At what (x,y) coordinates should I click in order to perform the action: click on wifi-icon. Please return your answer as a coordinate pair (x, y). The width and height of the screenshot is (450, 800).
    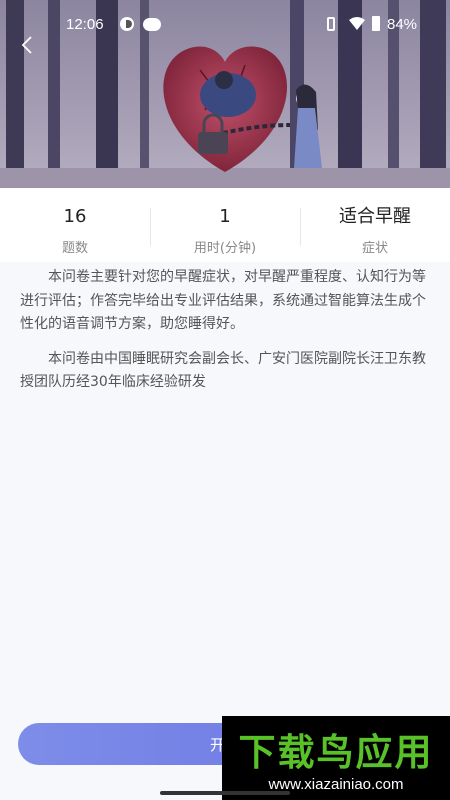
    Looking at the image, I should click on (357, 23).